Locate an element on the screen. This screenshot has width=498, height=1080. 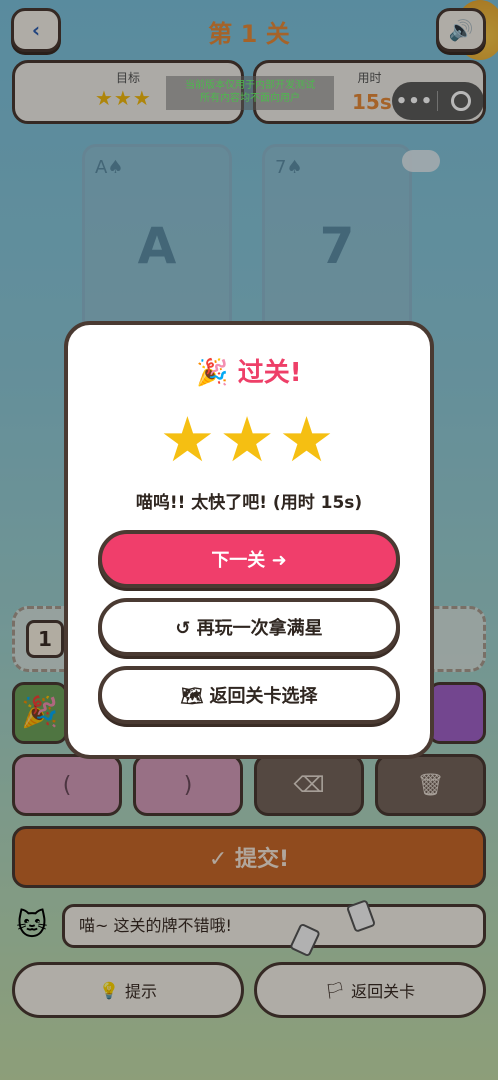
next-level-button: 下一关 ➜ is located at coordinates (249, 559).